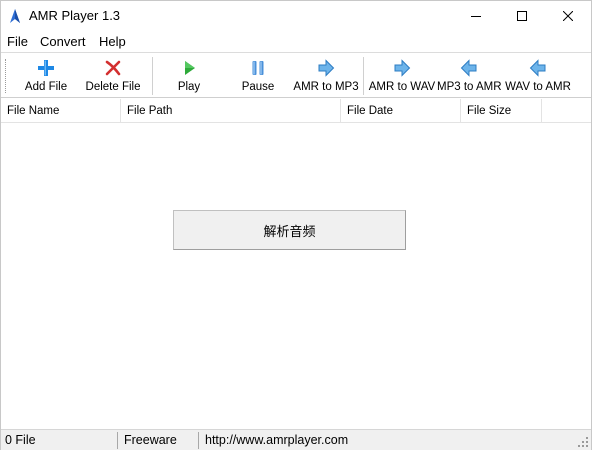  I want to click on close-button, so click(568, 16).